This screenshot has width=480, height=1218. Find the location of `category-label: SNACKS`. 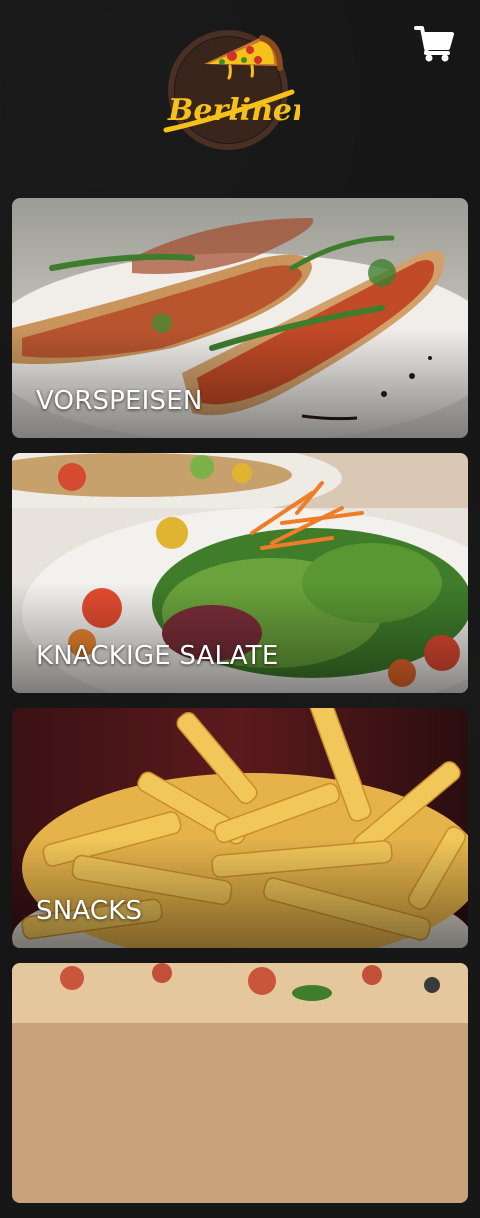

category-label: SNACKS is located at coordinates (89, 911).